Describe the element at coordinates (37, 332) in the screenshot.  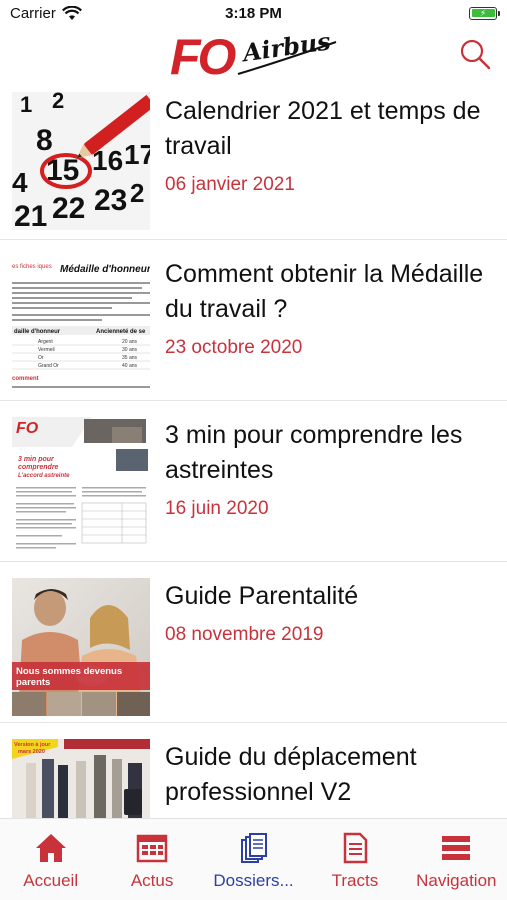
I see `svg-text: daille d'honneur` at that location.